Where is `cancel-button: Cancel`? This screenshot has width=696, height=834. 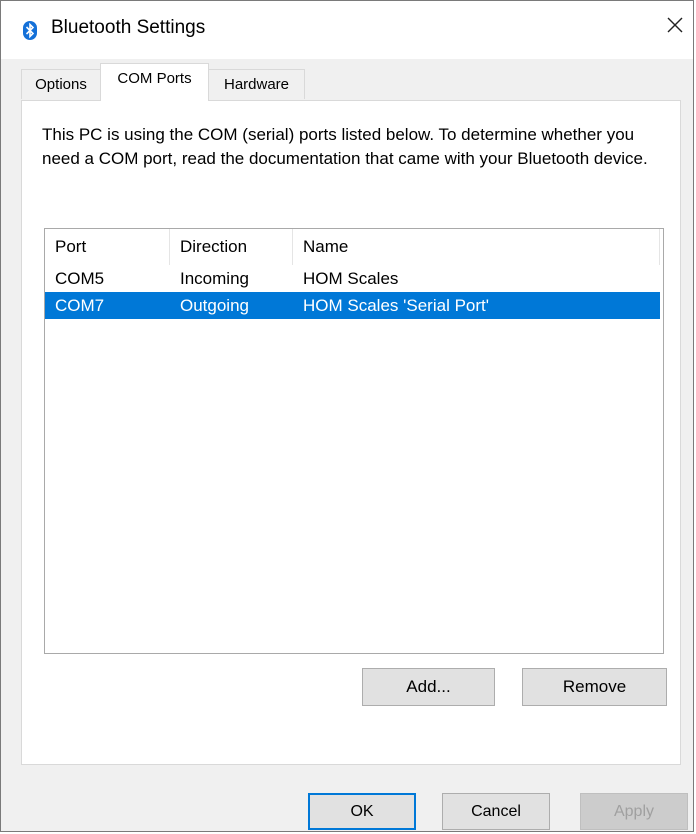
cancel-button: Cancel is located at coordinates (496, 811).